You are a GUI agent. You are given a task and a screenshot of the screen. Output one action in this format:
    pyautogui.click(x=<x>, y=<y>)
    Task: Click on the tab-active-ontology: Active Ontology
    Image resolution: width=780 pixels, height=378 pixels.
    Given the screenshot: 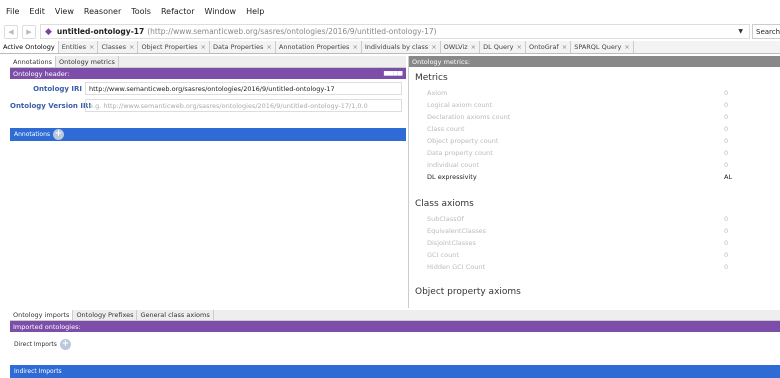 What is the action you would take?
    pyautogui.click(x=29, y=47)
    